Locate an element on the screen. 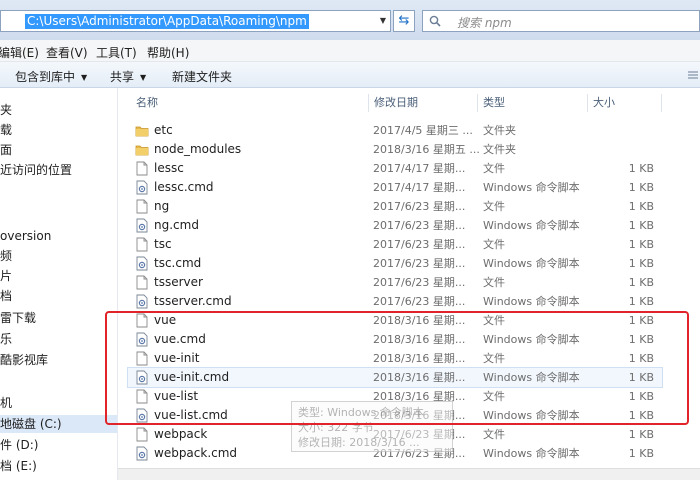 This screenshot has width=700, height=480. nav-item-drive-c: 地磁盘 (C:) is located at coordinates (58, 424).